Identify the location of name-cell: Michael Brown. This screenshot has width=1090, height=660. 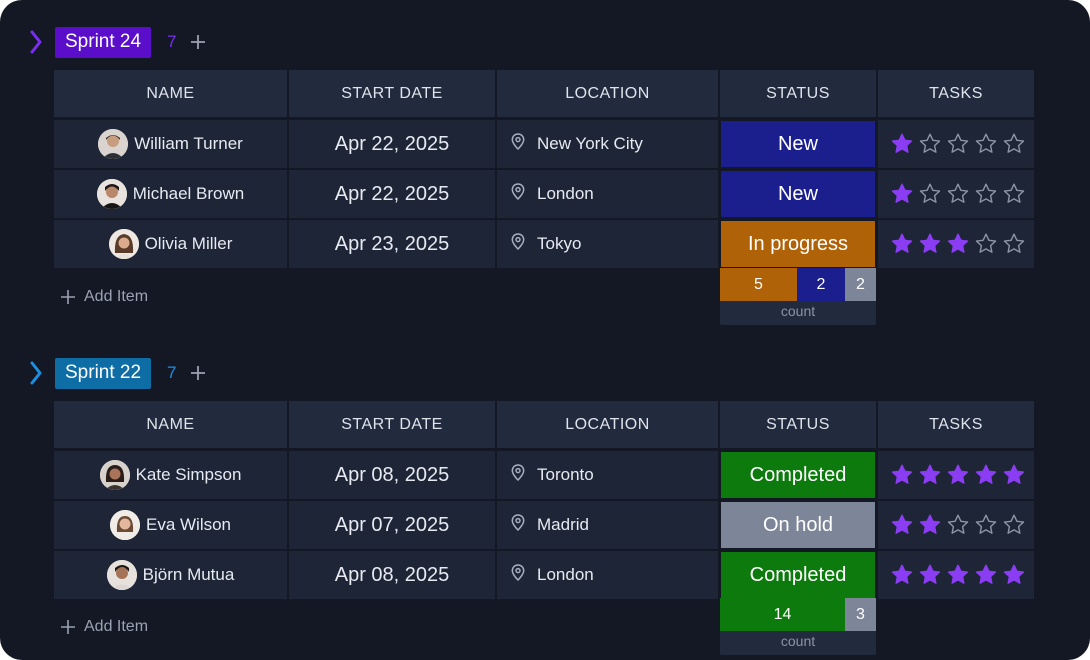
(170, 194).